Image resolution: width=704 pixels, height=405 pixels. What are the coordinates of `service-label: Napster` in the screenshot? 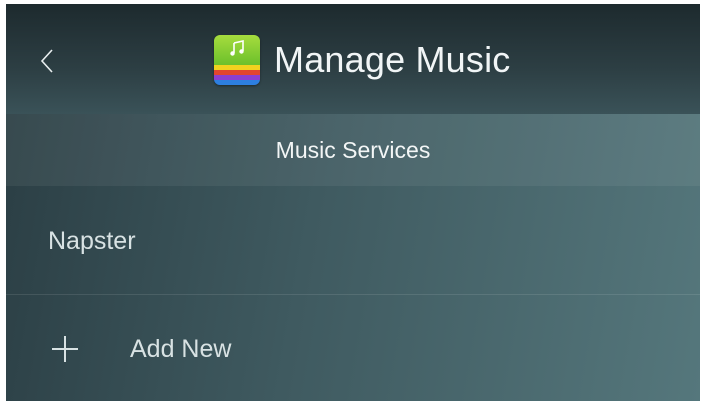 It's located at (92, 240).